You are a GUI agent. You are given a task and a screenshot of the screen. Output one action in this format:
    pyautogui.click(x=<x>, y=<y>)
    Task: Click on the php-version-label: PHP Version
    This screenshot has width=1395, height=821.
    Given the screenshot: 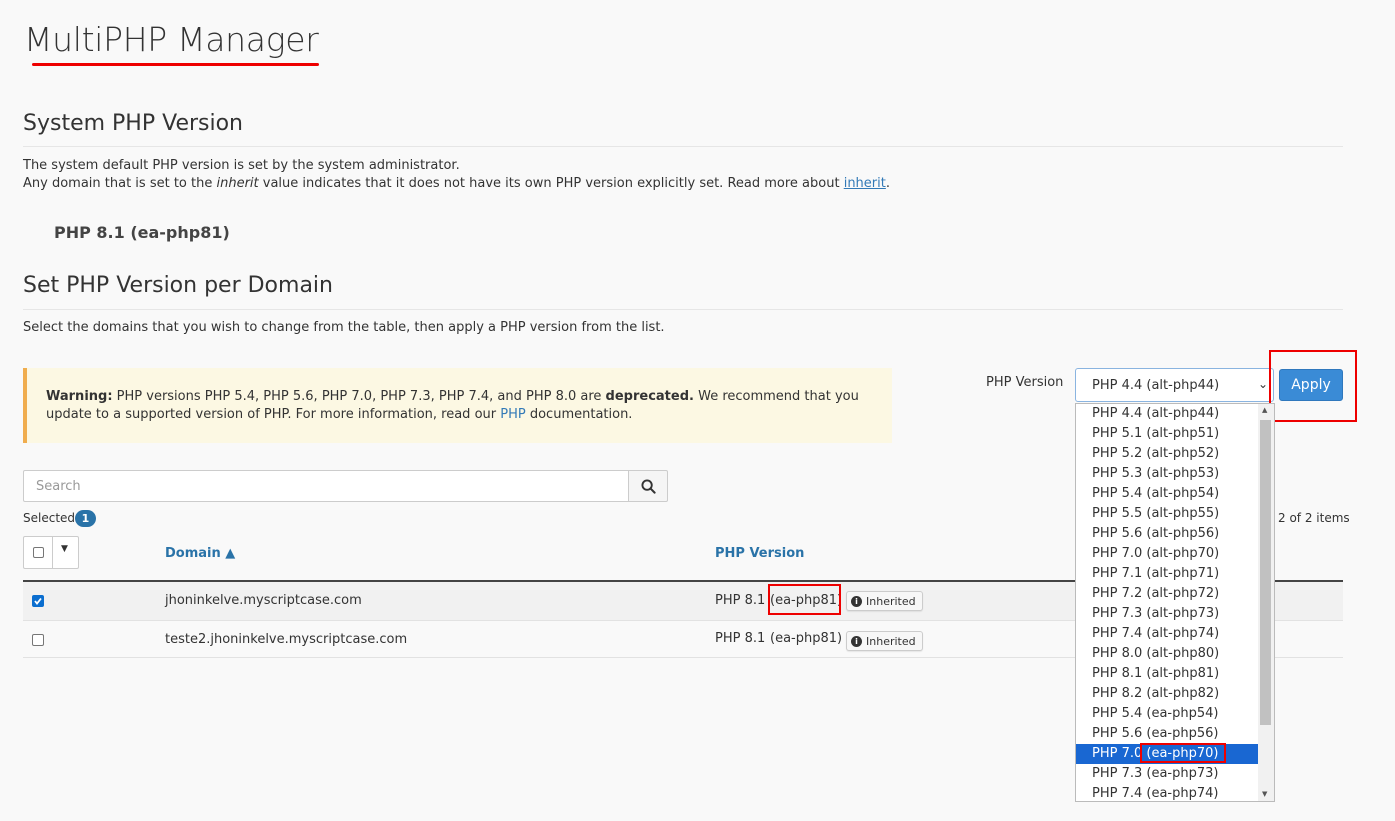 What is the action you would take?
    pyautogui.click(x=1025, y=382)
    